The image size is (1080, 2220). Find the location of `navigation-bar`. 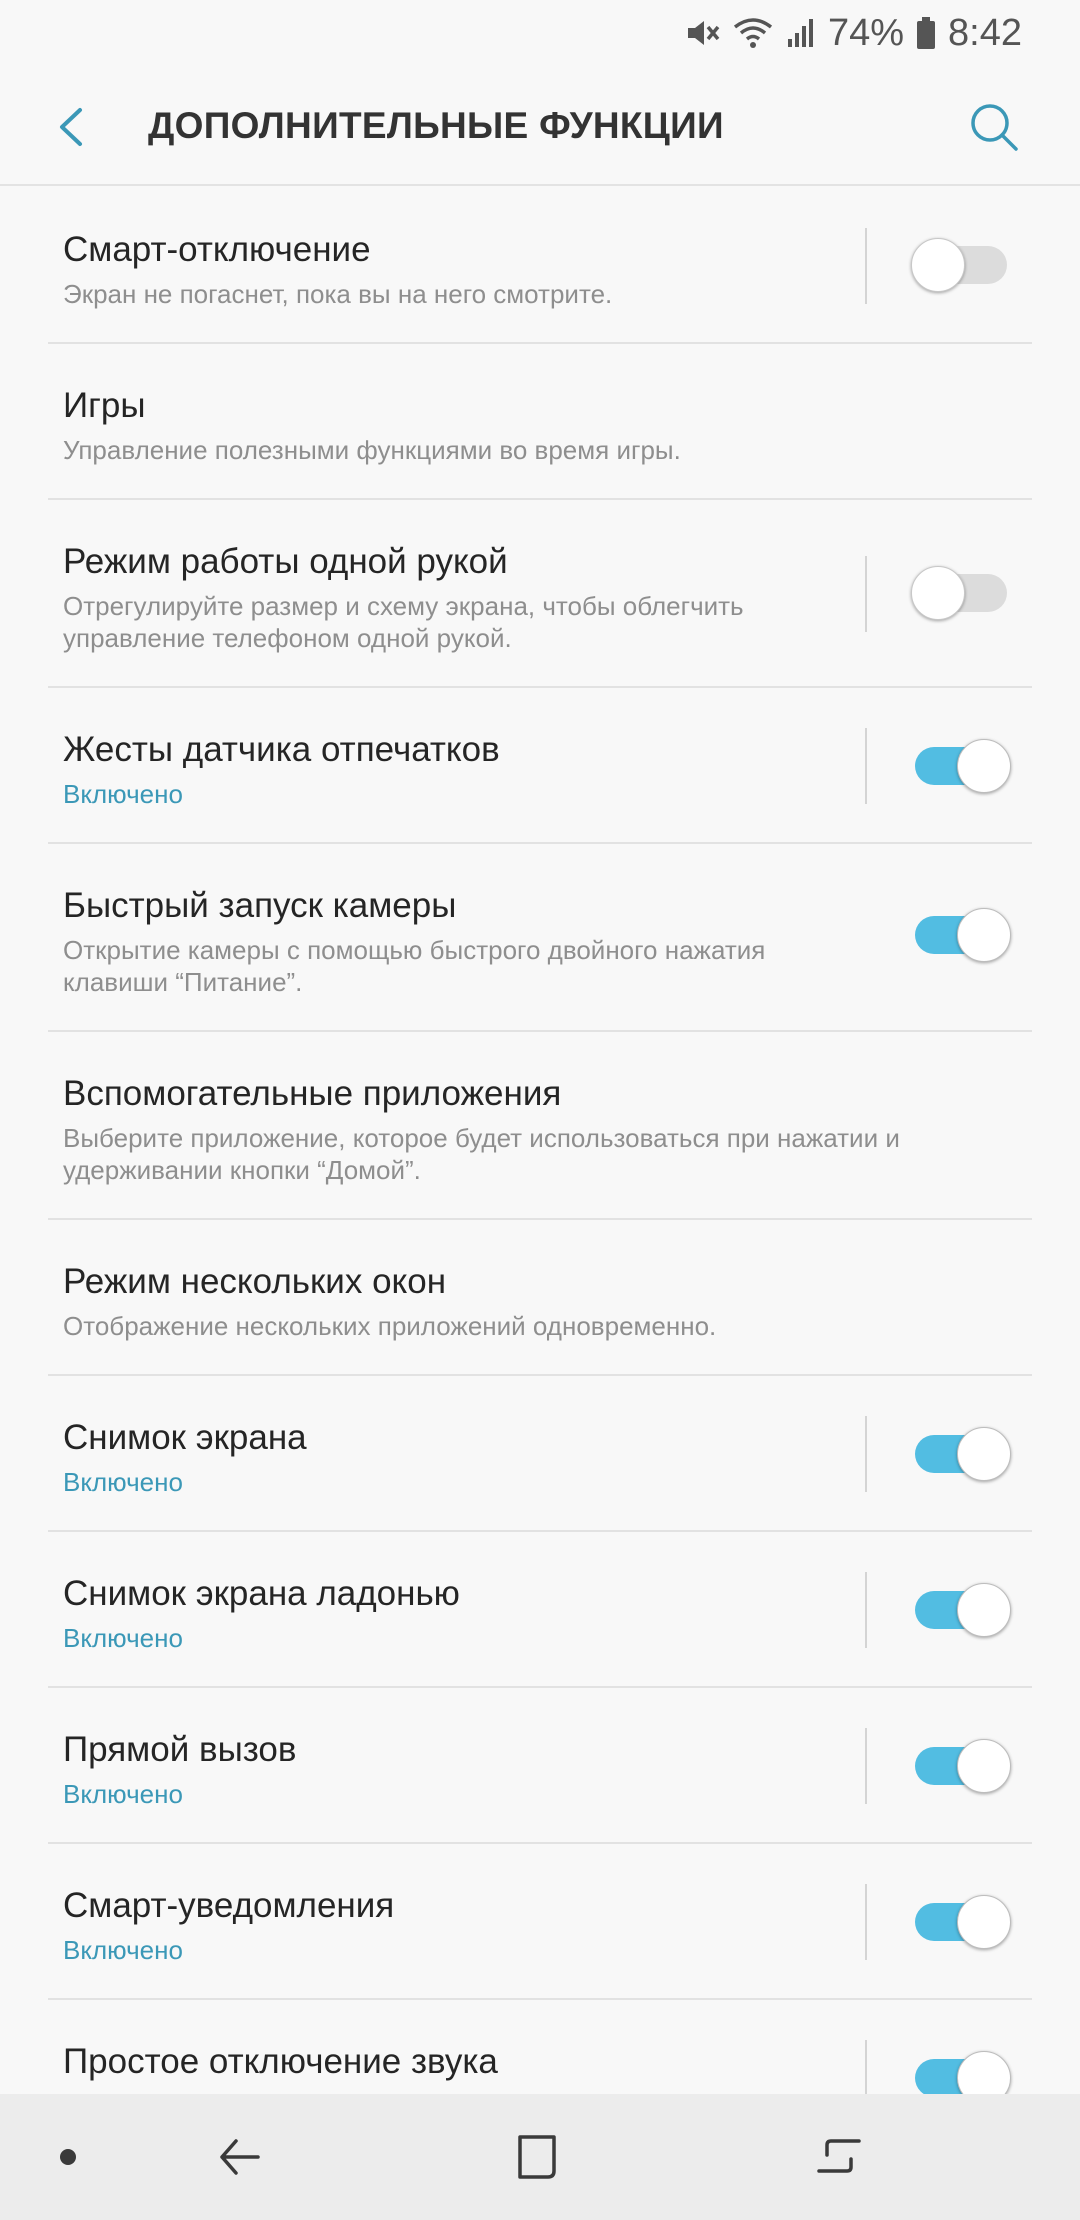

navigation-bar is located at coordinates (540, 2157).